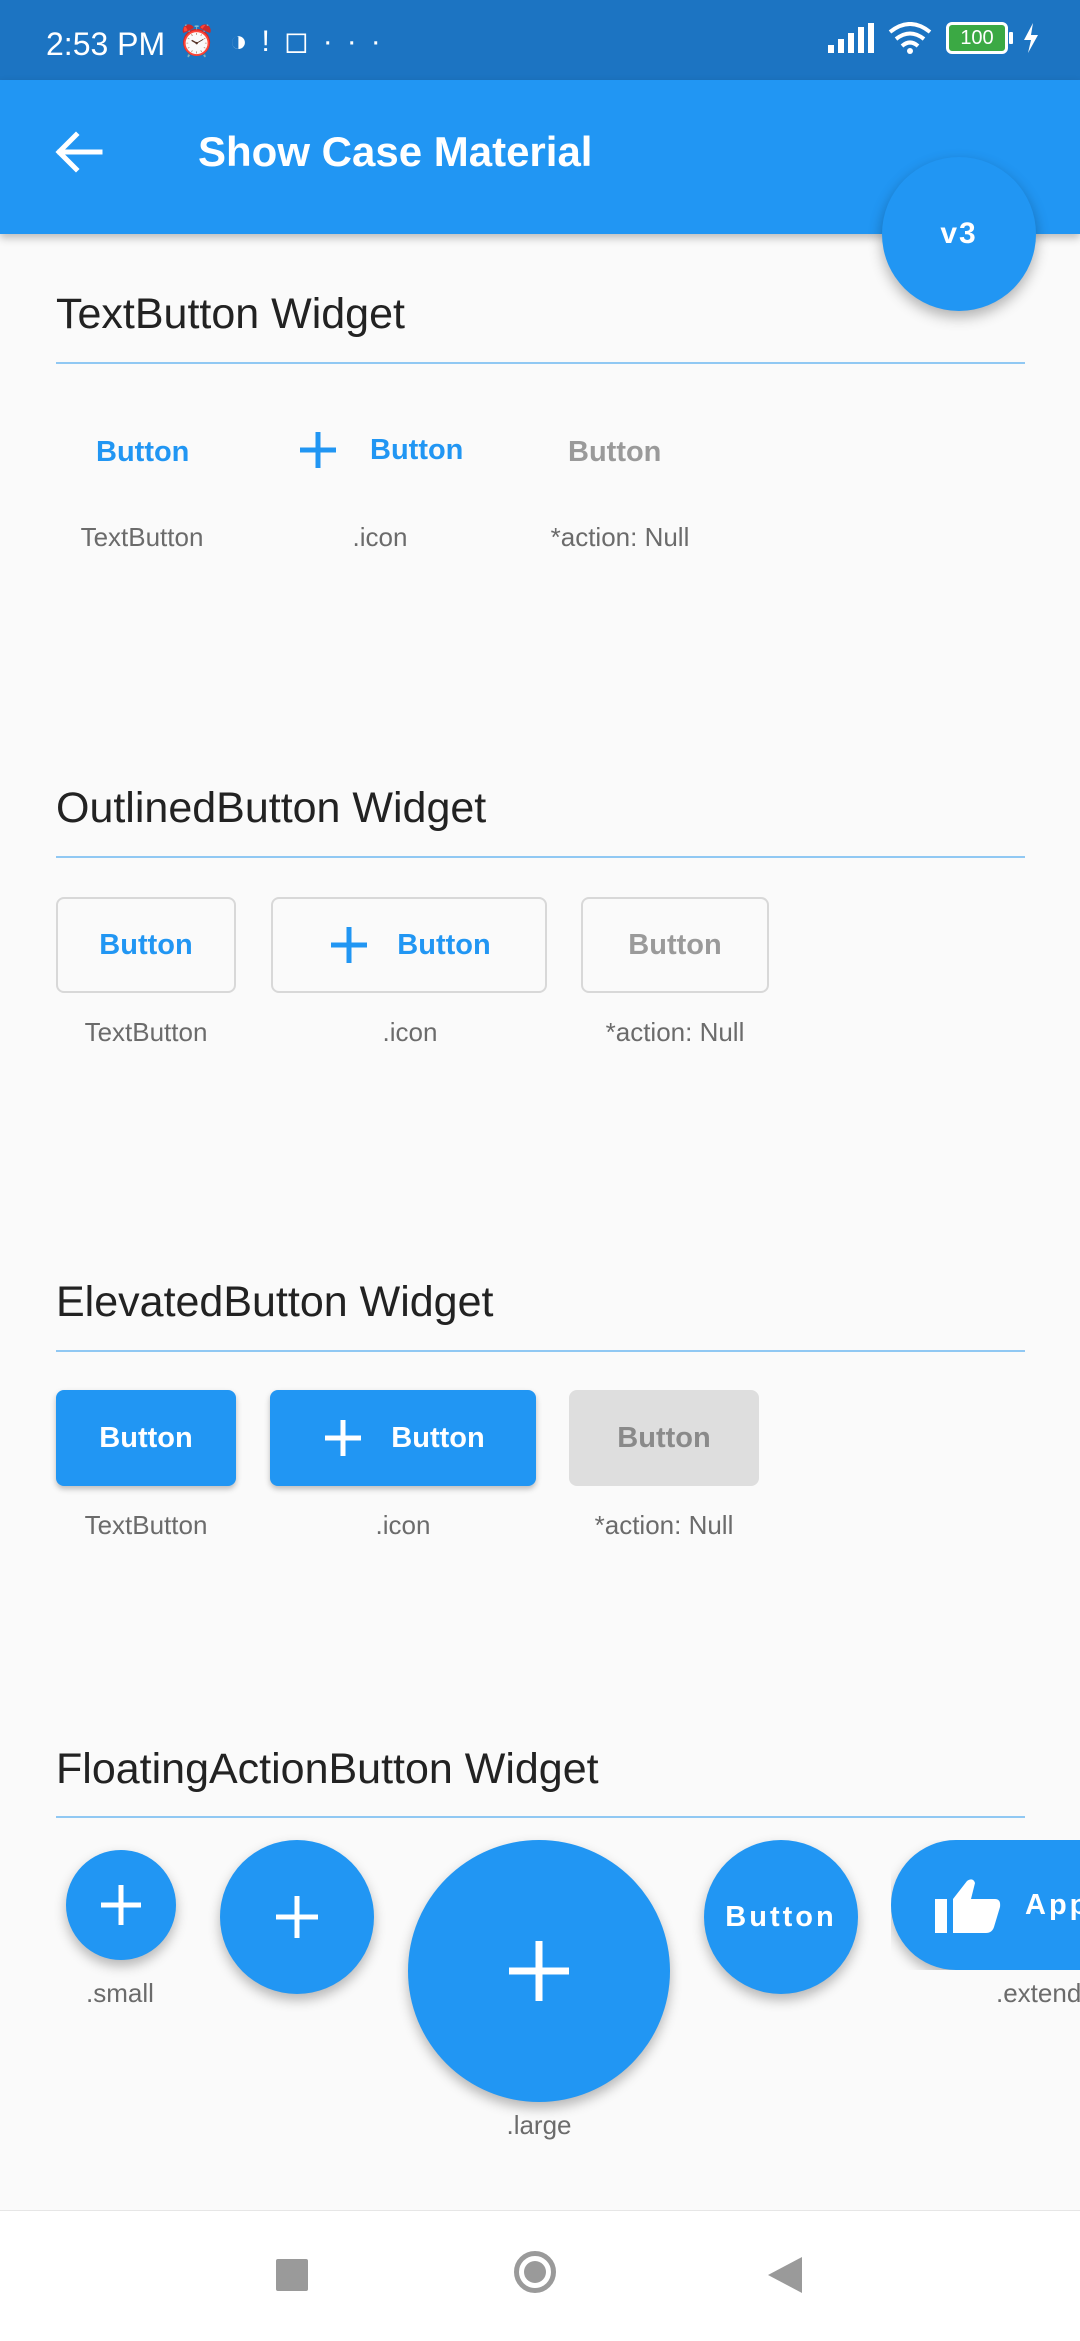  I want to click on status-right: 100, so click(934, 38).